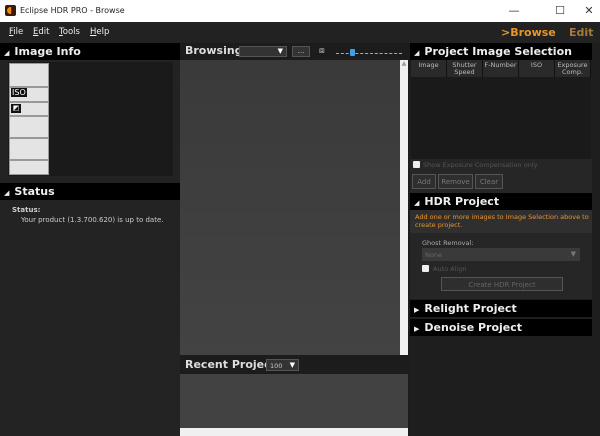 The image size is (600, 436). What do you see at coordinates (10, 10) in the screenshot?
I see `app-logo-icon` at bounding box center [10, 10].